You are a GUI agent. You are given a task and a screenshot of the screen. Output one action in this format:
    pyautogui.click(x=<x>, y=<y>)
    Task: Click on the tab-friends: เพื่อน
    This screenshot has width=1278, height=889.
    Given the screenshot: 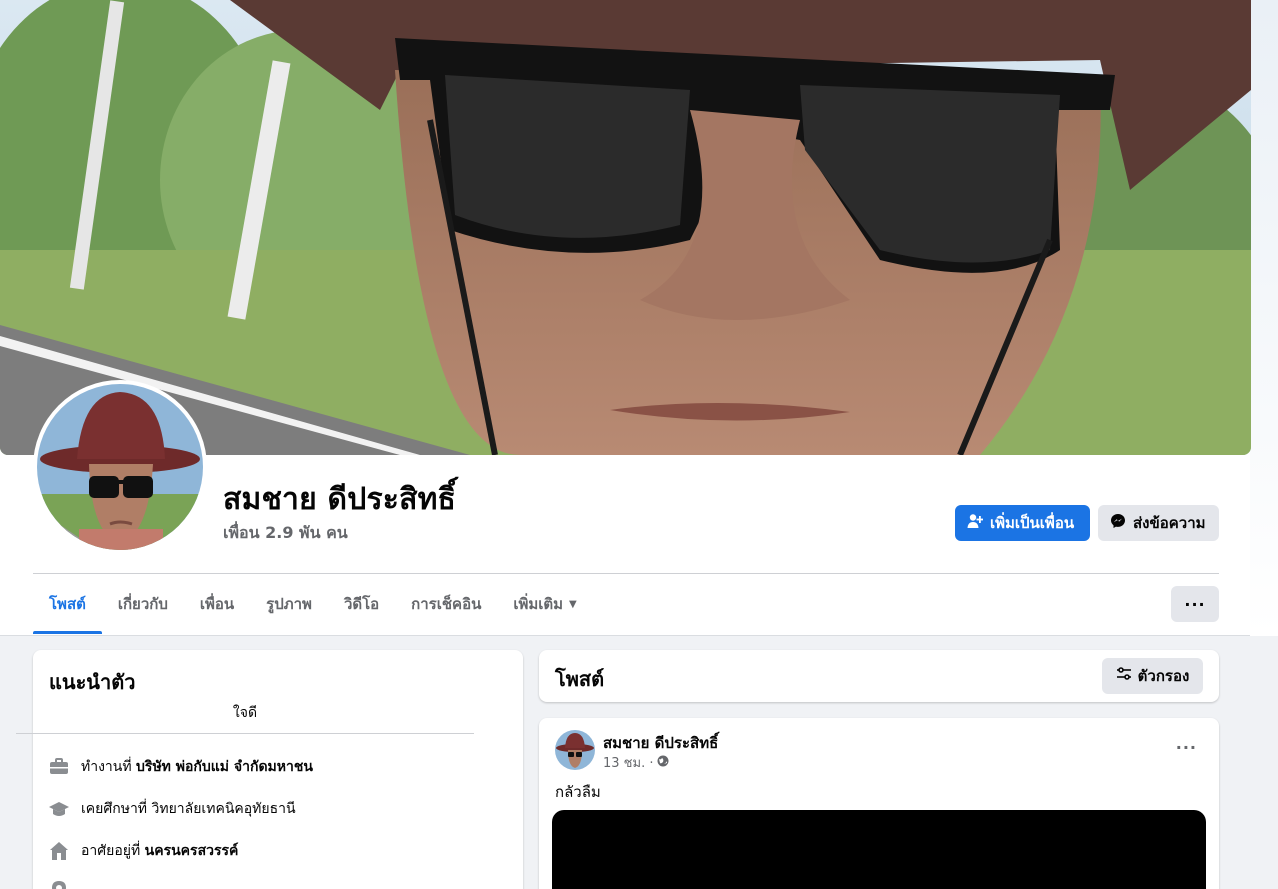 What is the action you would take?
    pyautogui.click(x=217, y=604)
    